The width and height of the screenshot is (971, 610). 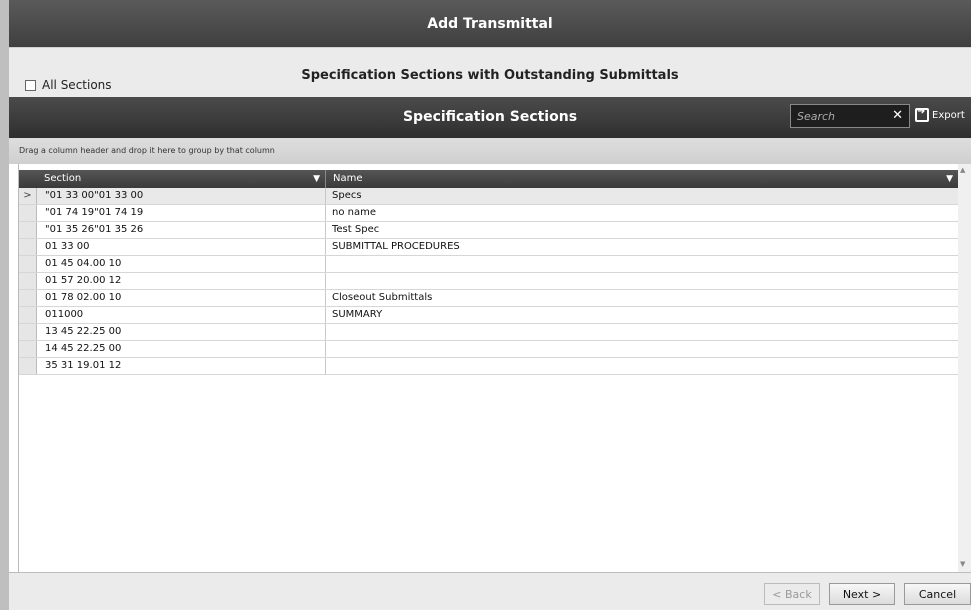 I want to click on vertical-scrollbar: ▲ ▼, so click(x=964, y=368).